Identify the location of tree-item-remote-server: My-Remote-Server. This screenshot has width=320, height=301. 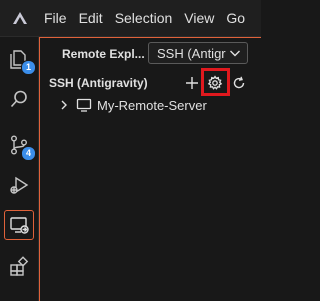
(151, 105).